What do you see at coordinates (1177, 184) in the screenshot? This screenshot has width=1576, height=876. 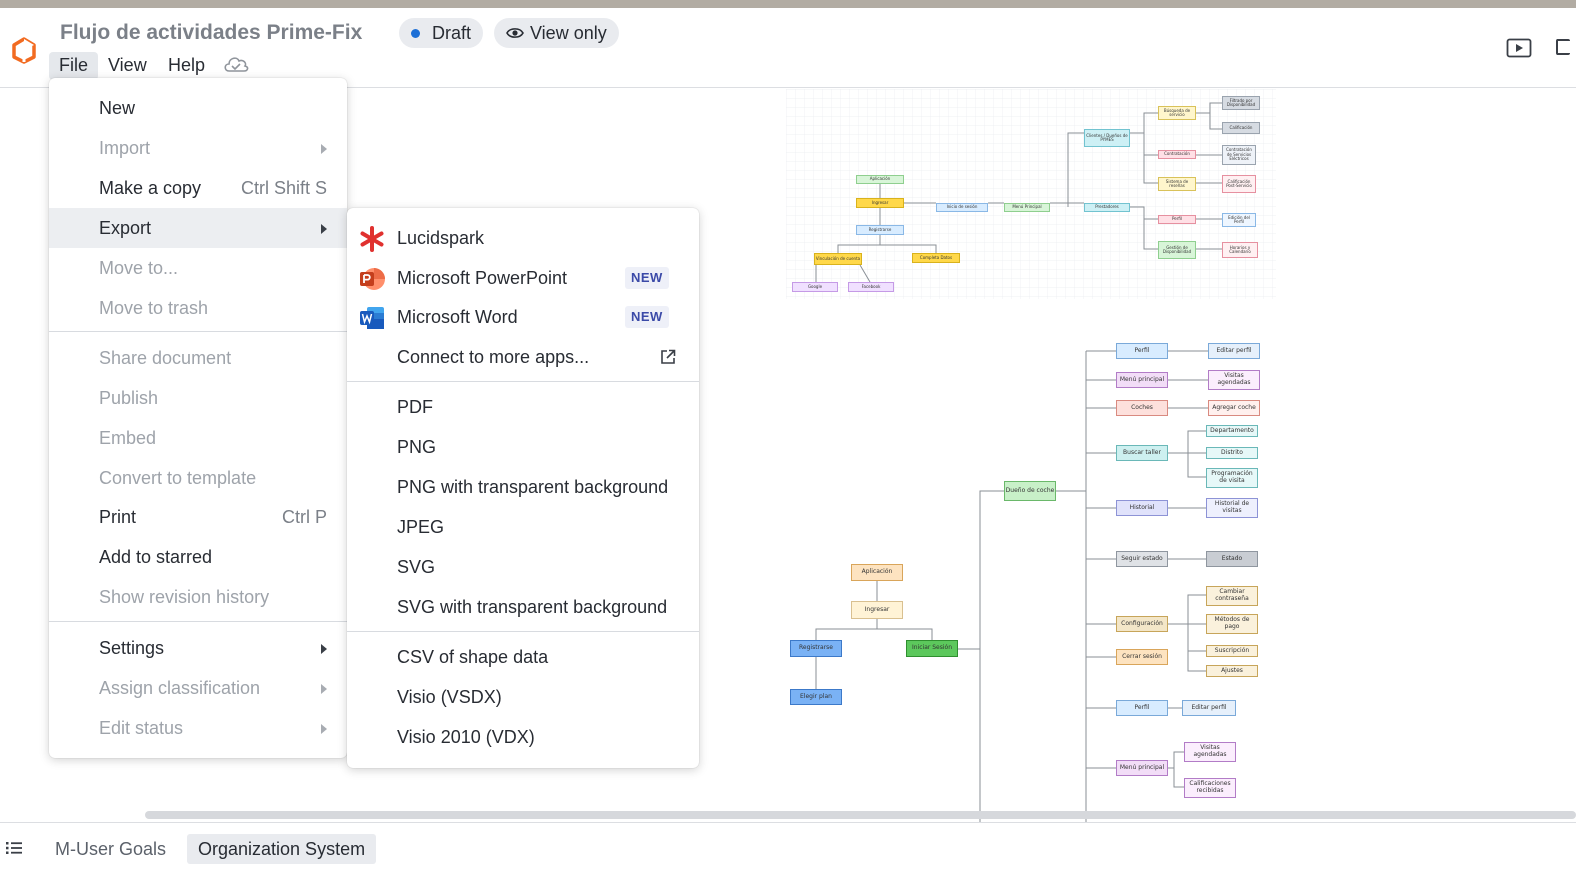 I see `diagram-node: Sistema de reseñas` at bounding box center [1177, 184].